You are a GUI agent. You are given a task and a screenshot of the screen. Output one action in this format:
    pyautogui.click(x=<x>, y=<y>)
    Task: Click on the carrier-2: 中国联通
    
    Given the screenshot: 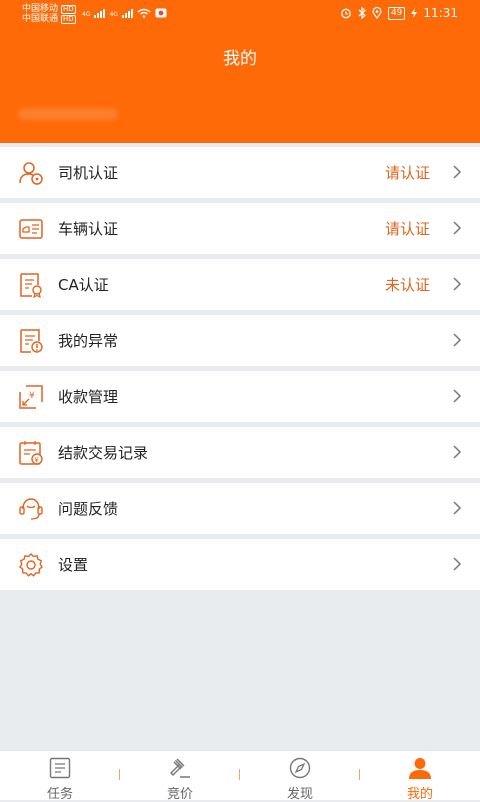 What is the action you would take?
    pyautogui.click(x=40, y=19)
    